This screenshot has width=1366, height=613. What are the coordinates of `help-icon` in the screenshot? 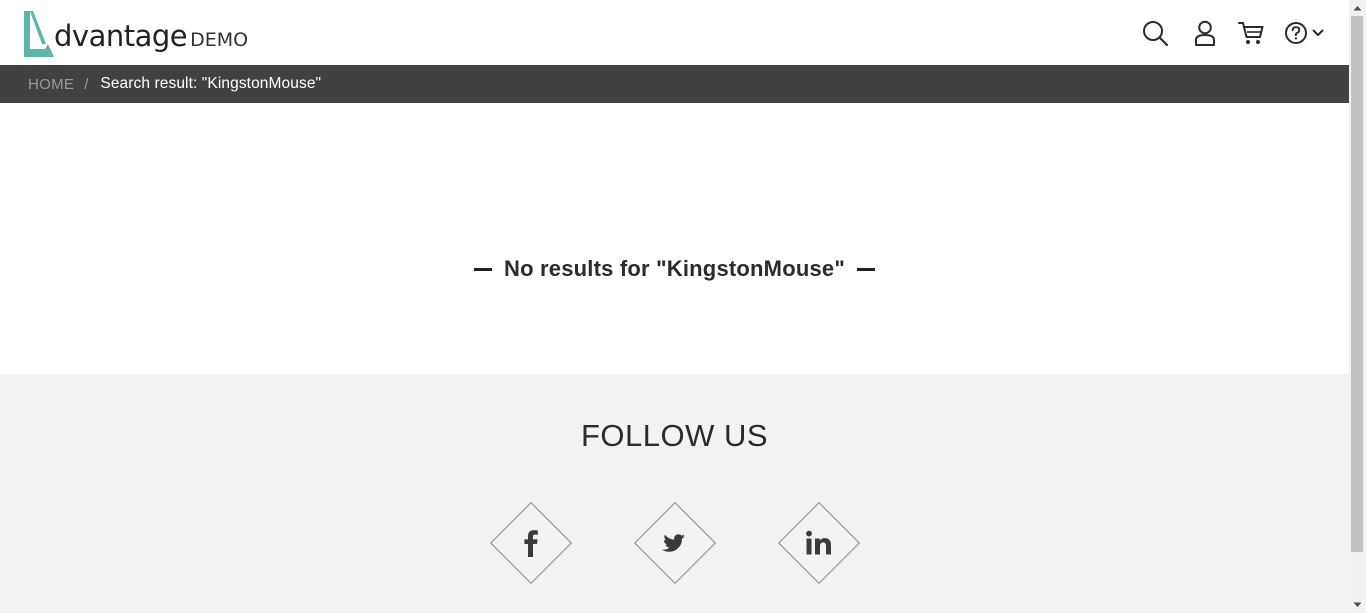 It's located at (1296, 33).